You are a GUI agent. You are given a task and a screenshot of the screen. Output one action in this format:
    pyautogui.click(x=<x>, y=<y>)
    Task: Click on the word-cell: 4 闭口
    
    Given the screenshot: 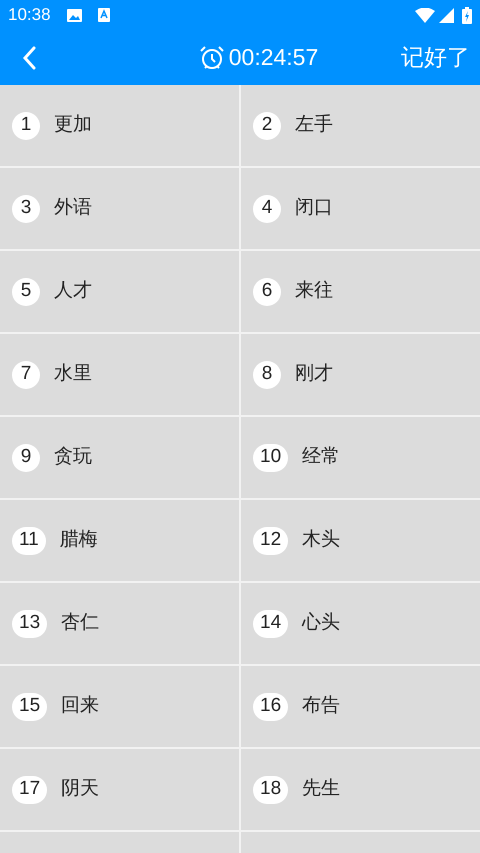 What is the action you would take?
    pyautogui.click(x=360, y=208)
    